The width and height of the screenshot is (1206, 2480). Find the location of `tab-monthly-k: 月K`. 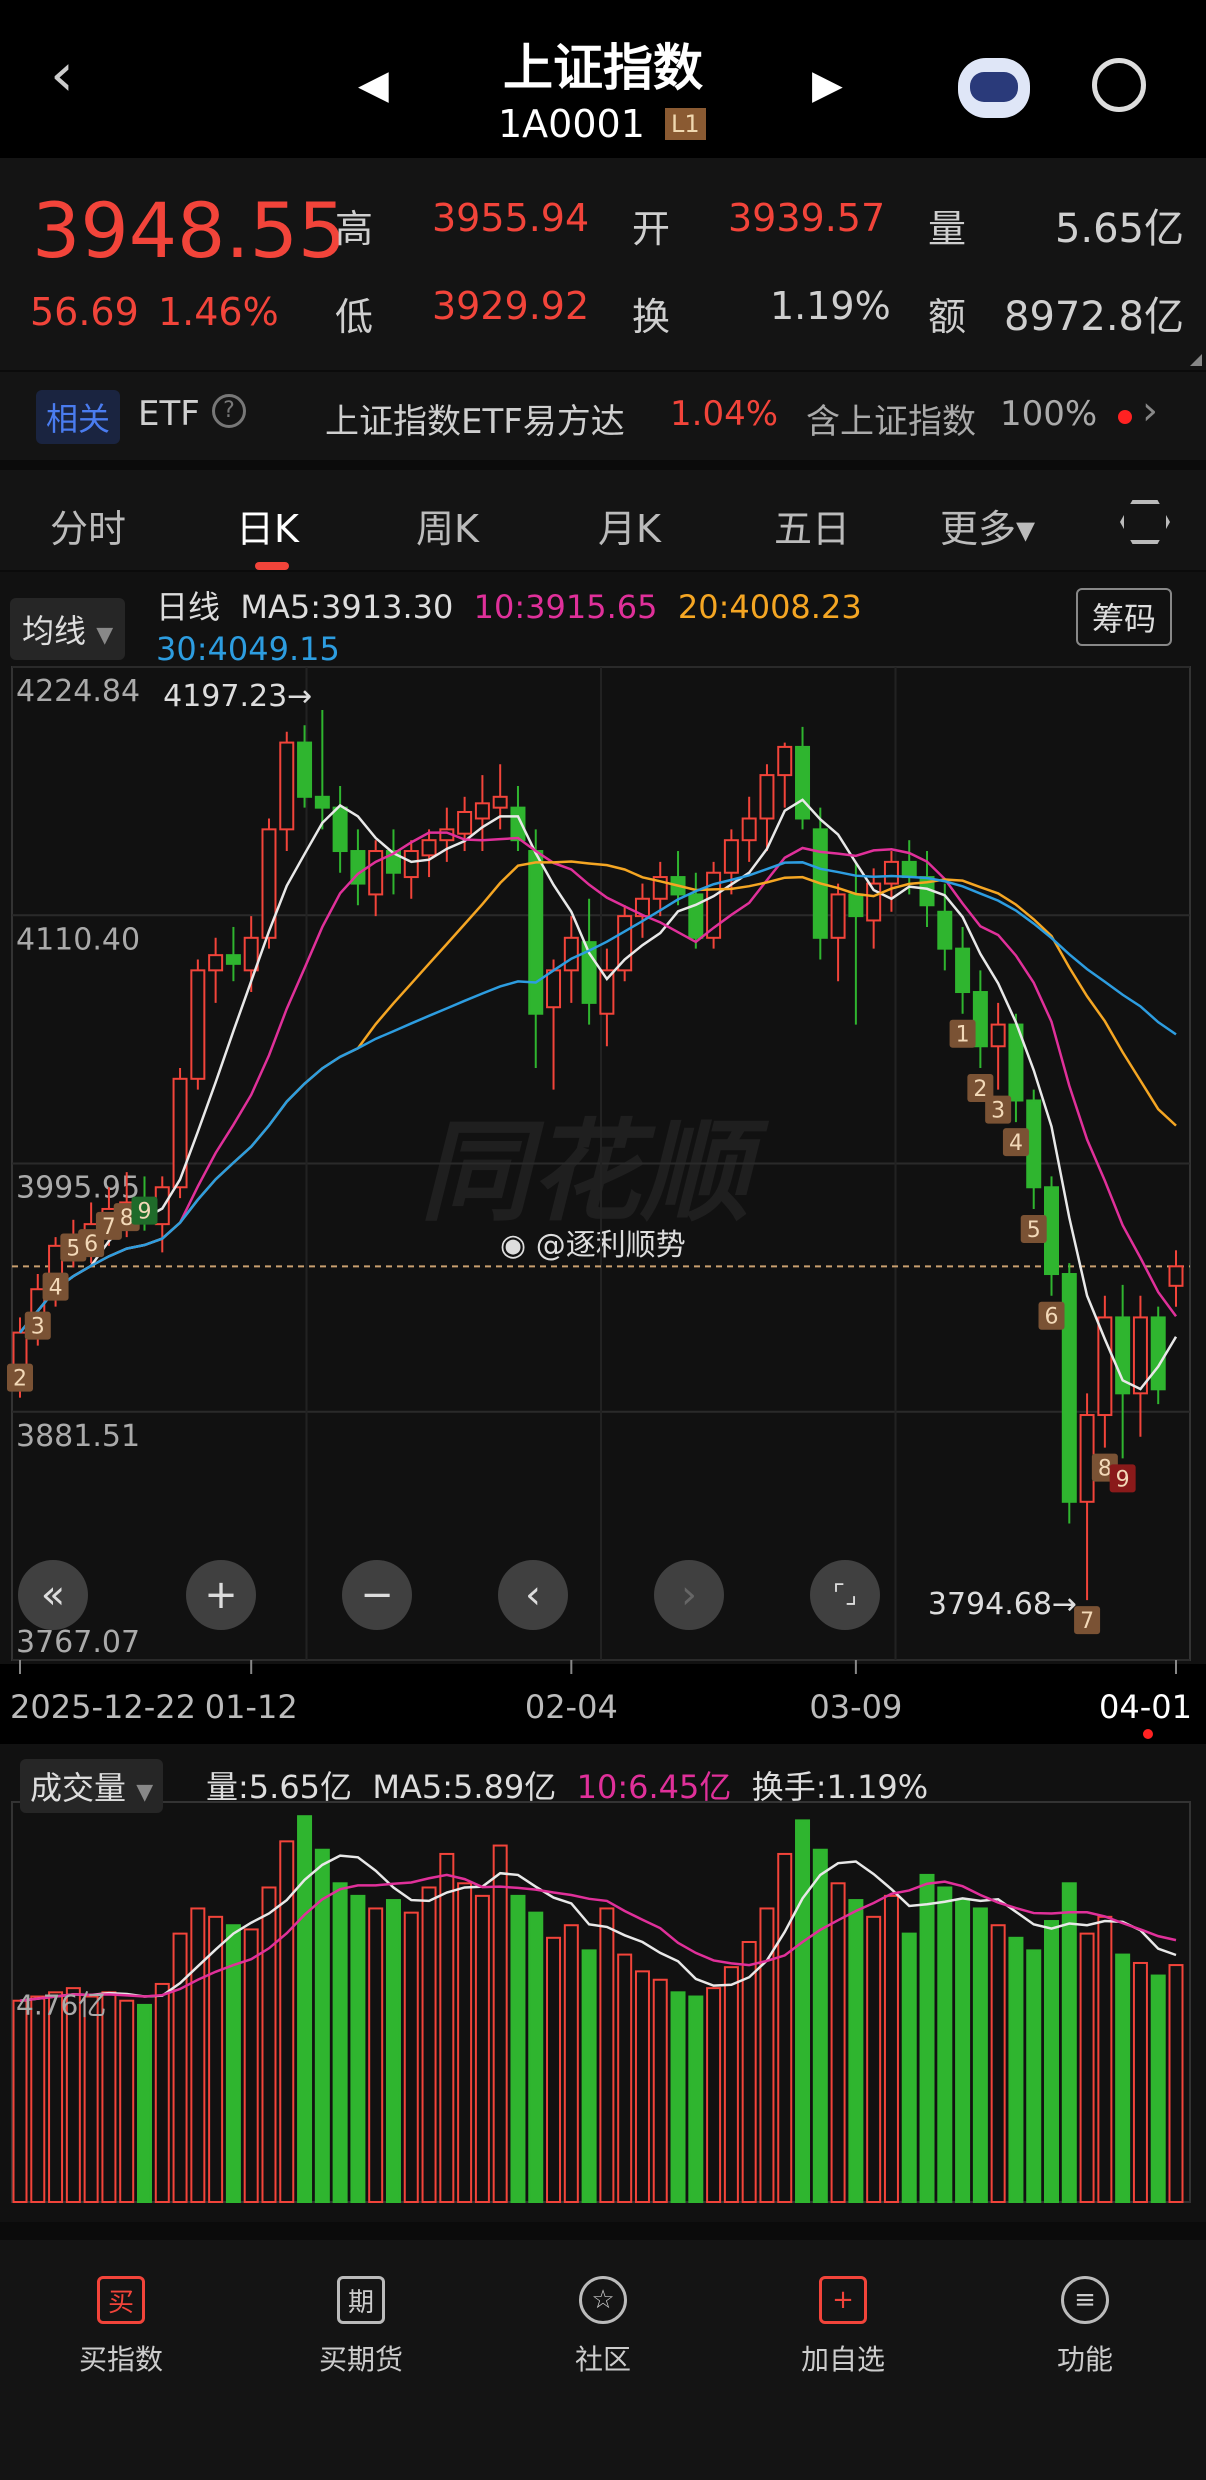

tab-monthly-k: 月K is located at coordinates (629, 525).